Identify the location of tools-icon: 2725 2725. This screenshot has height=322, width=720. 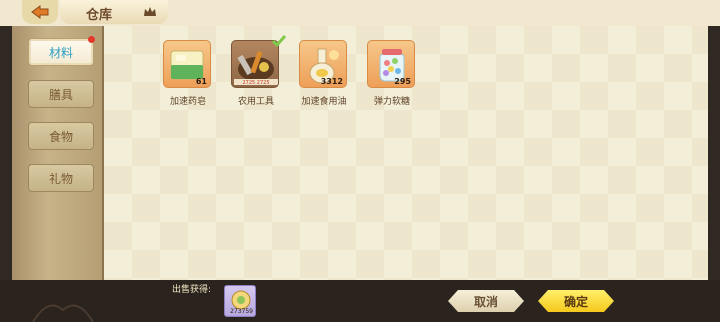
(256, 68).